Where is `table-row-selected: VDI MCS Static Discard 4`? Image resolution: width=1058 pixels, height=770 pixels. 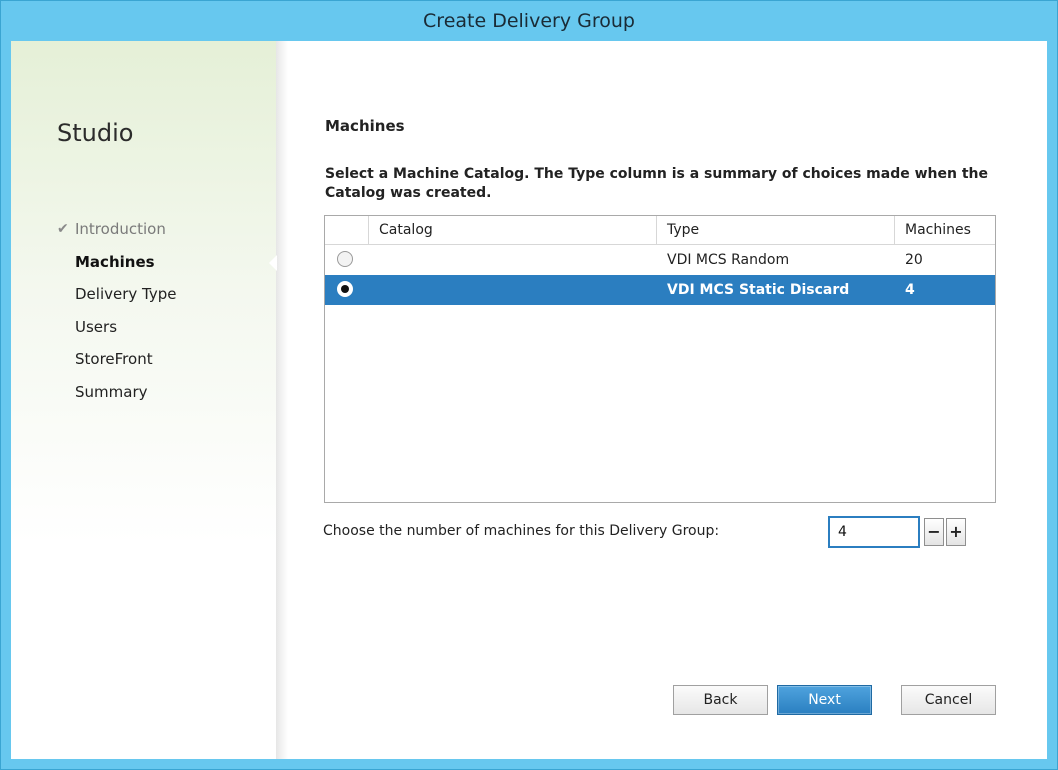 table-row-selected: VDI MCS Static Discard 4 is located at coordinates (660, 290).